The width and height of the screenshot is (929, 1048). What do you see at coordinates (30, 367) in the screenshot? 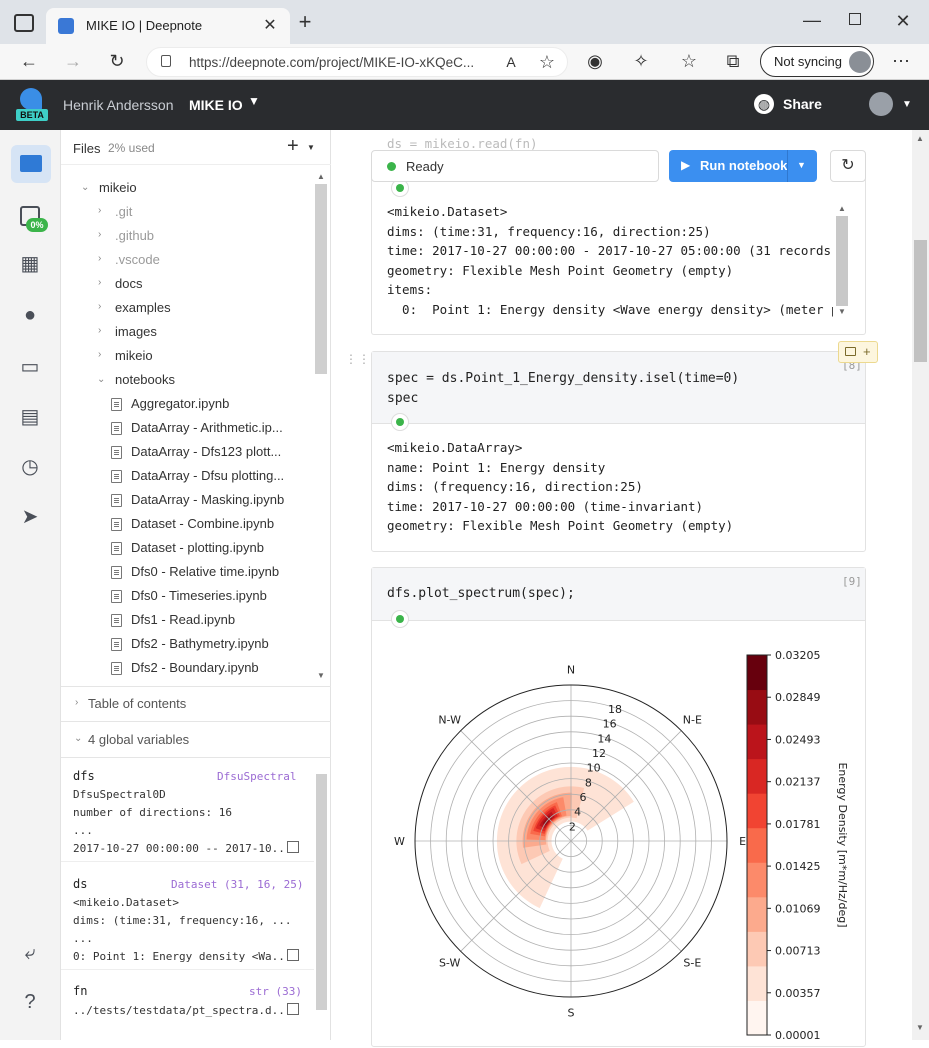
I see `terminal-icon: ▭` at bounding box center [30, 367].